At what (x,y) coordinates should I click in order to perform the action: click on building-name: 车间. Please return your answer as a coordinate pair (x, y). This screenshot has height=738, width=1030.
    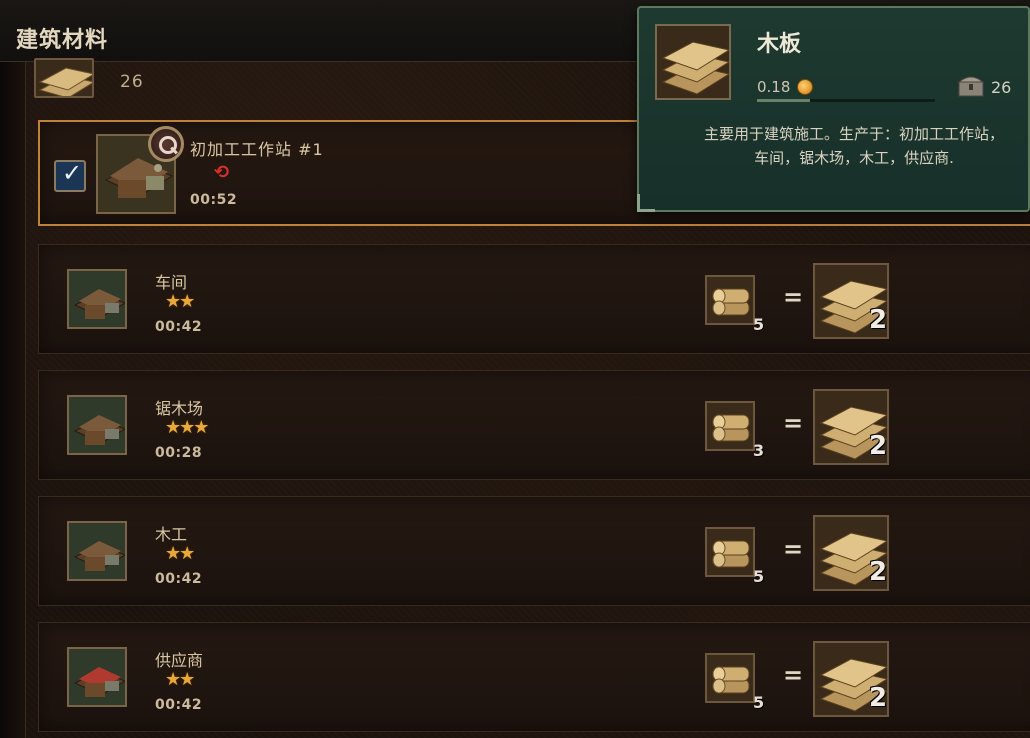
    Looking at the image, I should click on (171, 282).